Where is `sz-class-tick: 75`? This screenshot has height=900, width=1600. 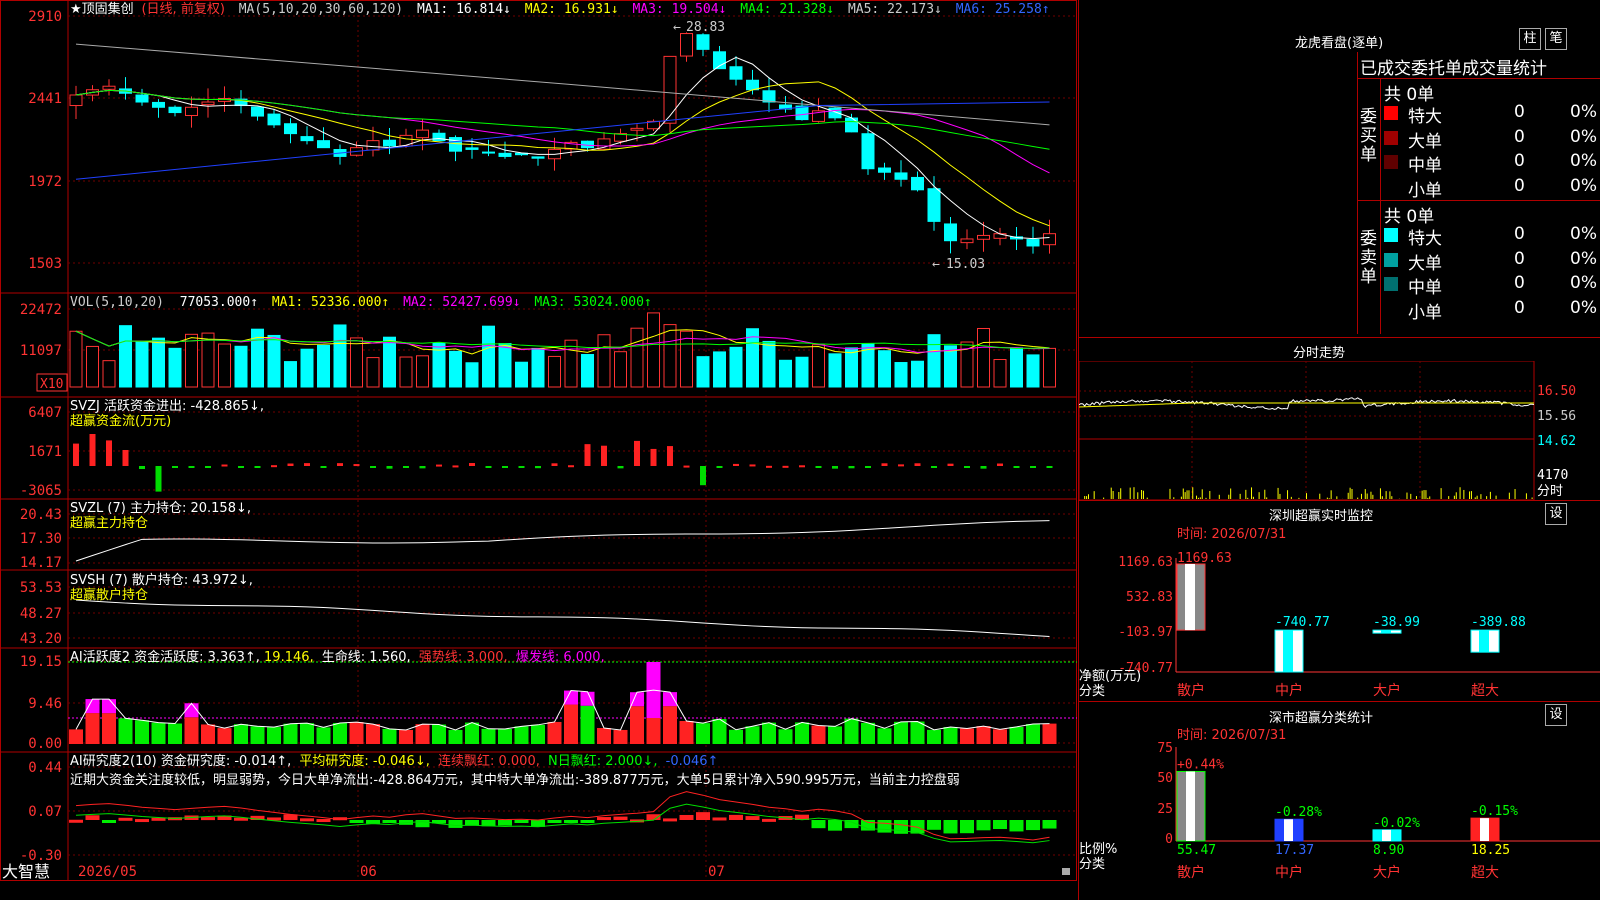
sz-class-tick: 75 is located at coordinates (1165, 748).